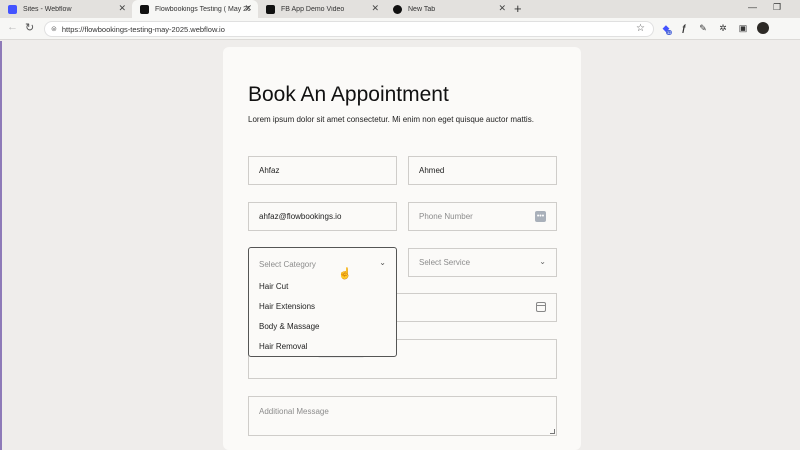  I want to click on additional-message-textarea: Additional Message, so click(402, 416).